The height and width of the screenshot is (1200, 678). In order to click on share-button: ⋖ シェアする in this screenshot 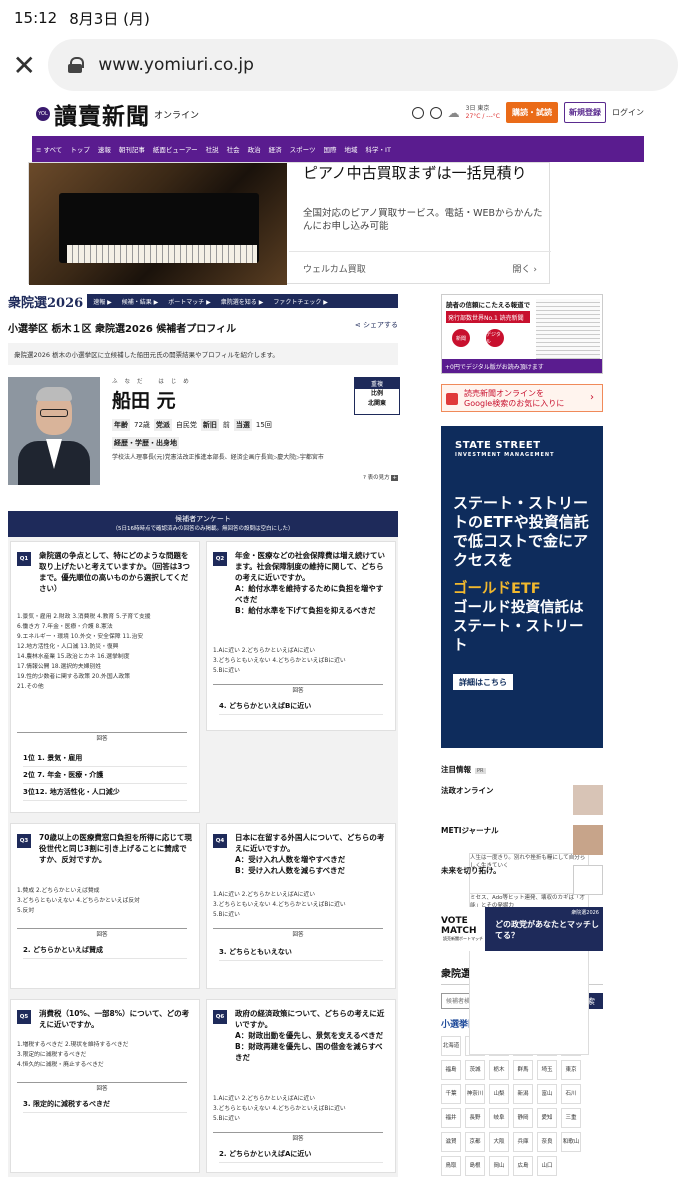, I will do `click(376, 327)`.